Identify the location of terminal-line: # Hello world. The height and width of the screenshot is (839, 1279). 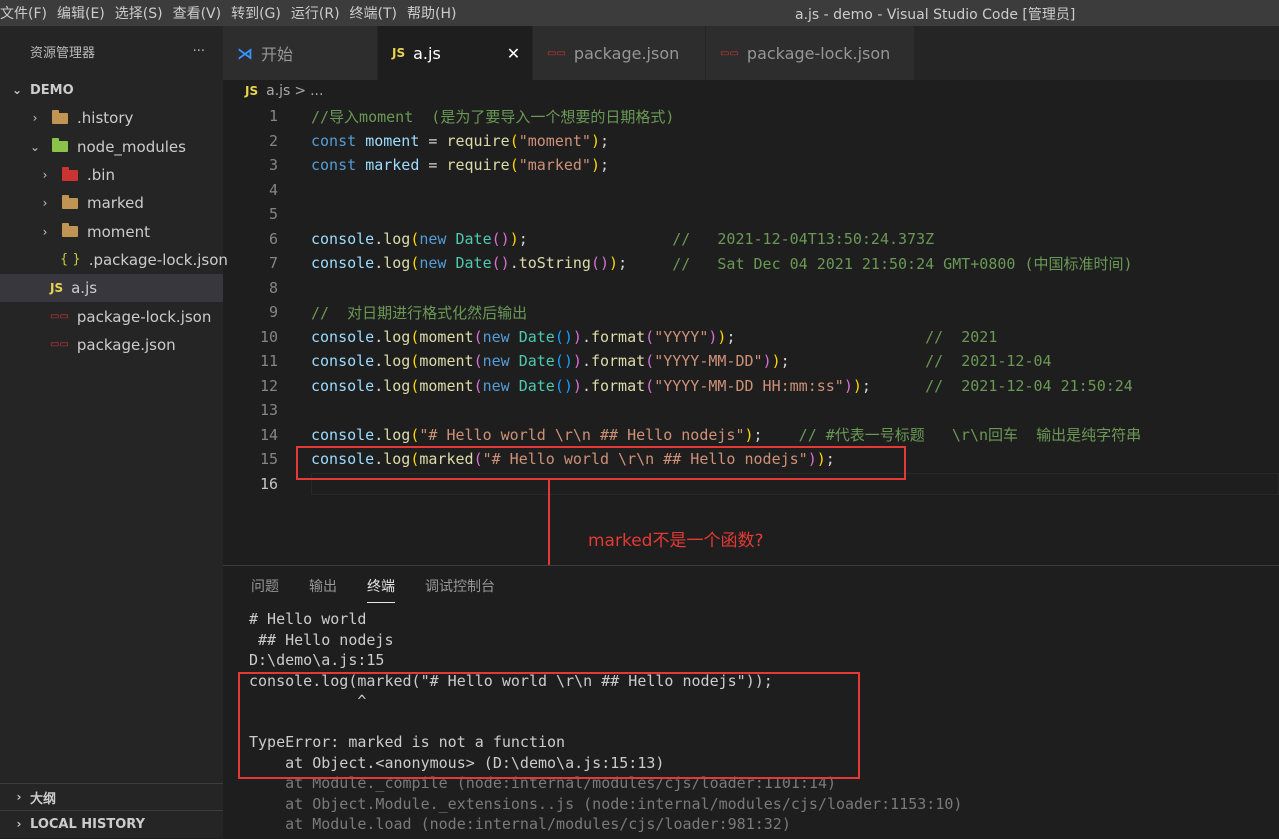
(308, 619).